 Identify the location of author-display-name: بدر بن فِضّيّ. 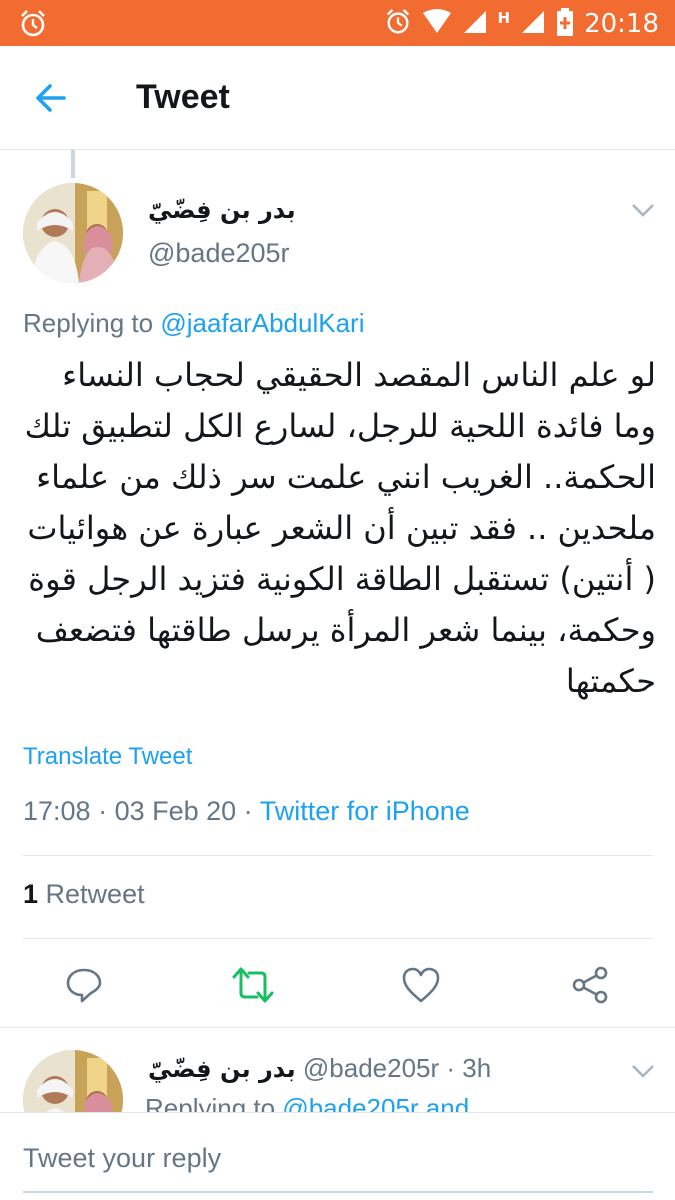
(222, 210).